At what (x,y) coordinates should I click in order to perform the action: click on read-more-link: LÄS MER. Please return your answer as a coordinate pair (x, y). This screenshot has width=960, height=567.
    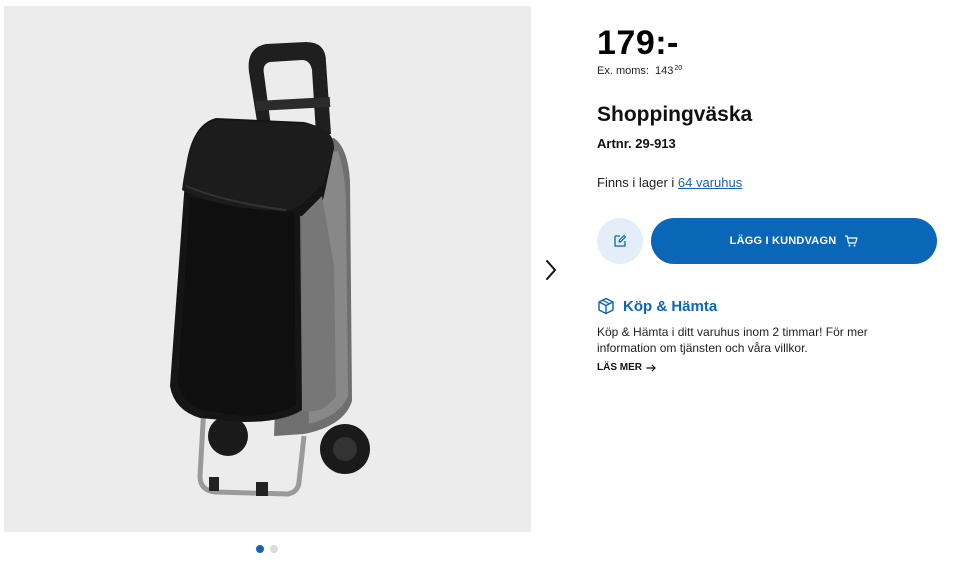
    Looking at the image, I should click on (626, 367).